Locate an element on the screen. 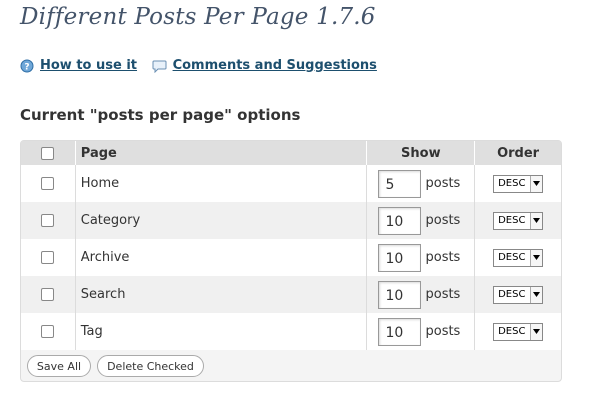  column-header-page: Page is located at coordinates (221, 153).